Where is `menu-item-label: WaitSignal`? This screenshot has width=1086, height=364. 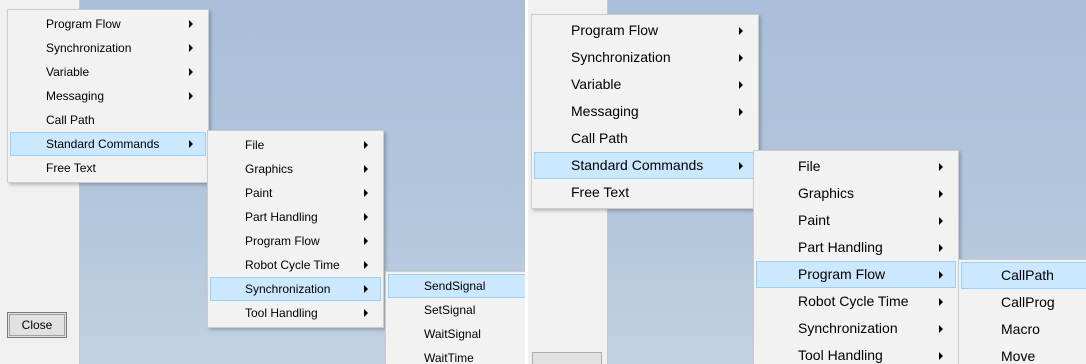 menu-item-label: WaitSignal is located at coordinates (452, 334).